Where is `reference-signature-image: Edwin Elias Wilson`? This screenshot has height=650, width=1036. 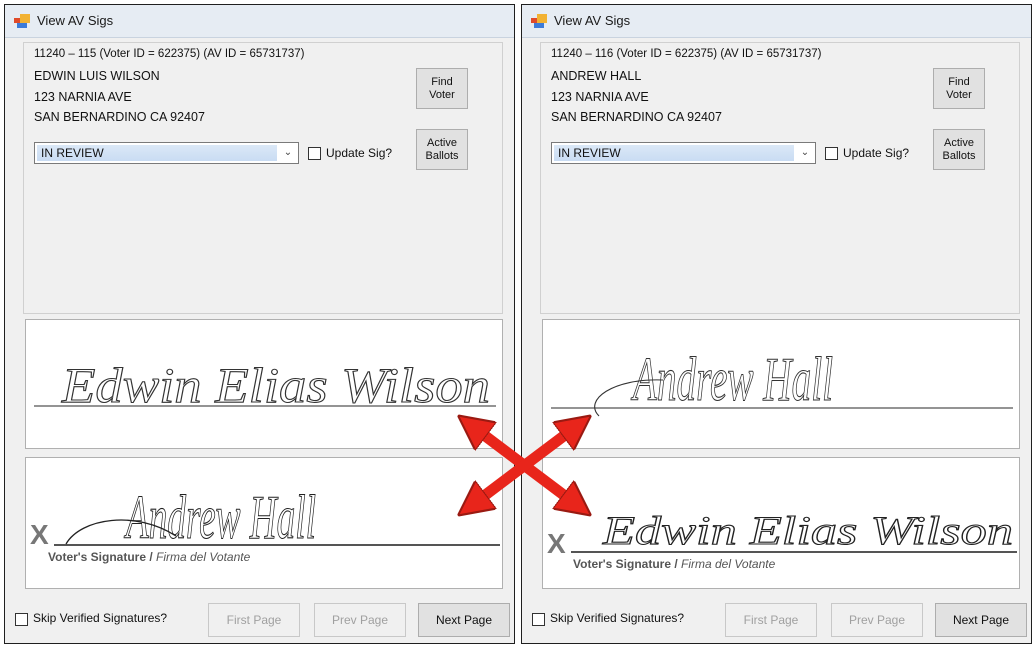 reference-signature-image: Edwin Elias Wilson is located at coordinates (265, 385).